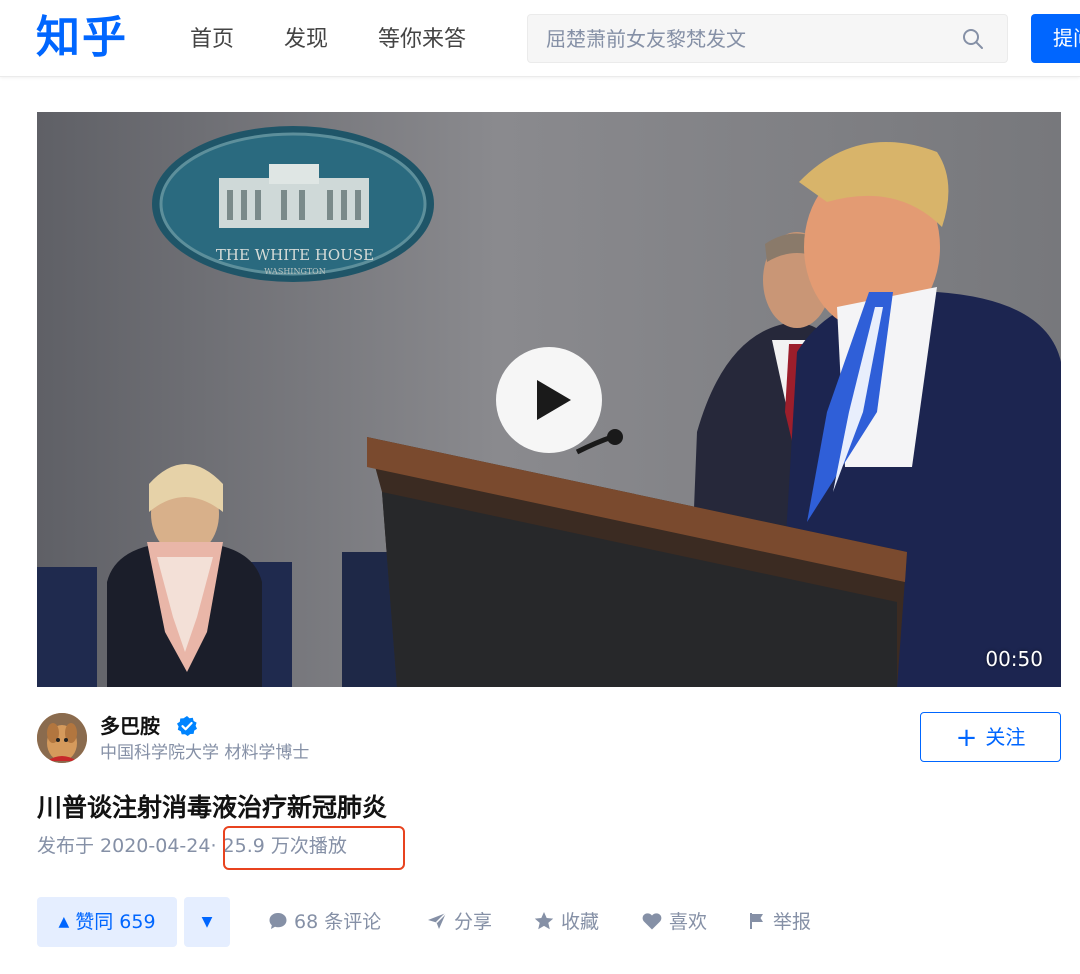 The width and height of the screenshot is (1080, 974). I want to click on share-button: 分享, so click(459, 922).